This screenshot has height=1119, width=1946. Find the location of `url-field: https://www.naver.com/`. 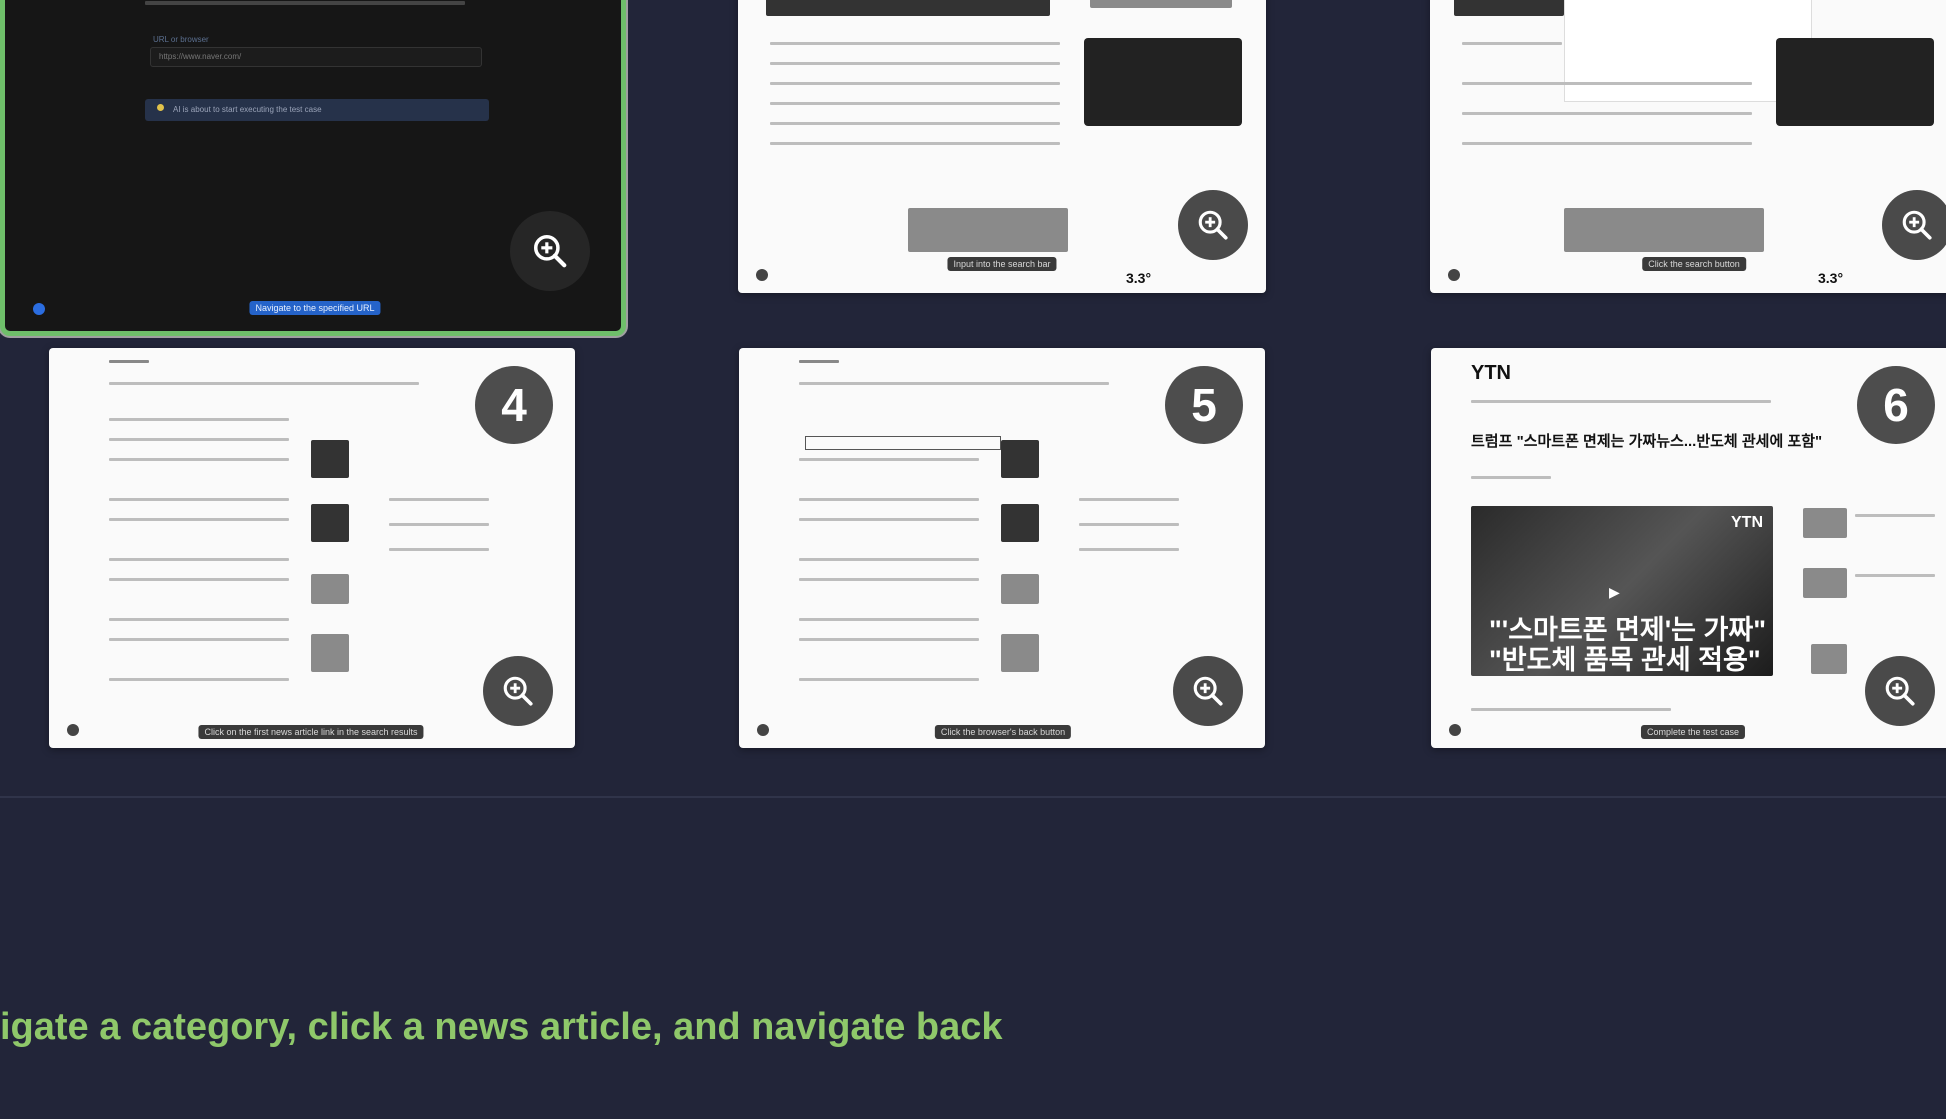

url-field: https://www.naver.com/ is located at coordinates (316, 57).